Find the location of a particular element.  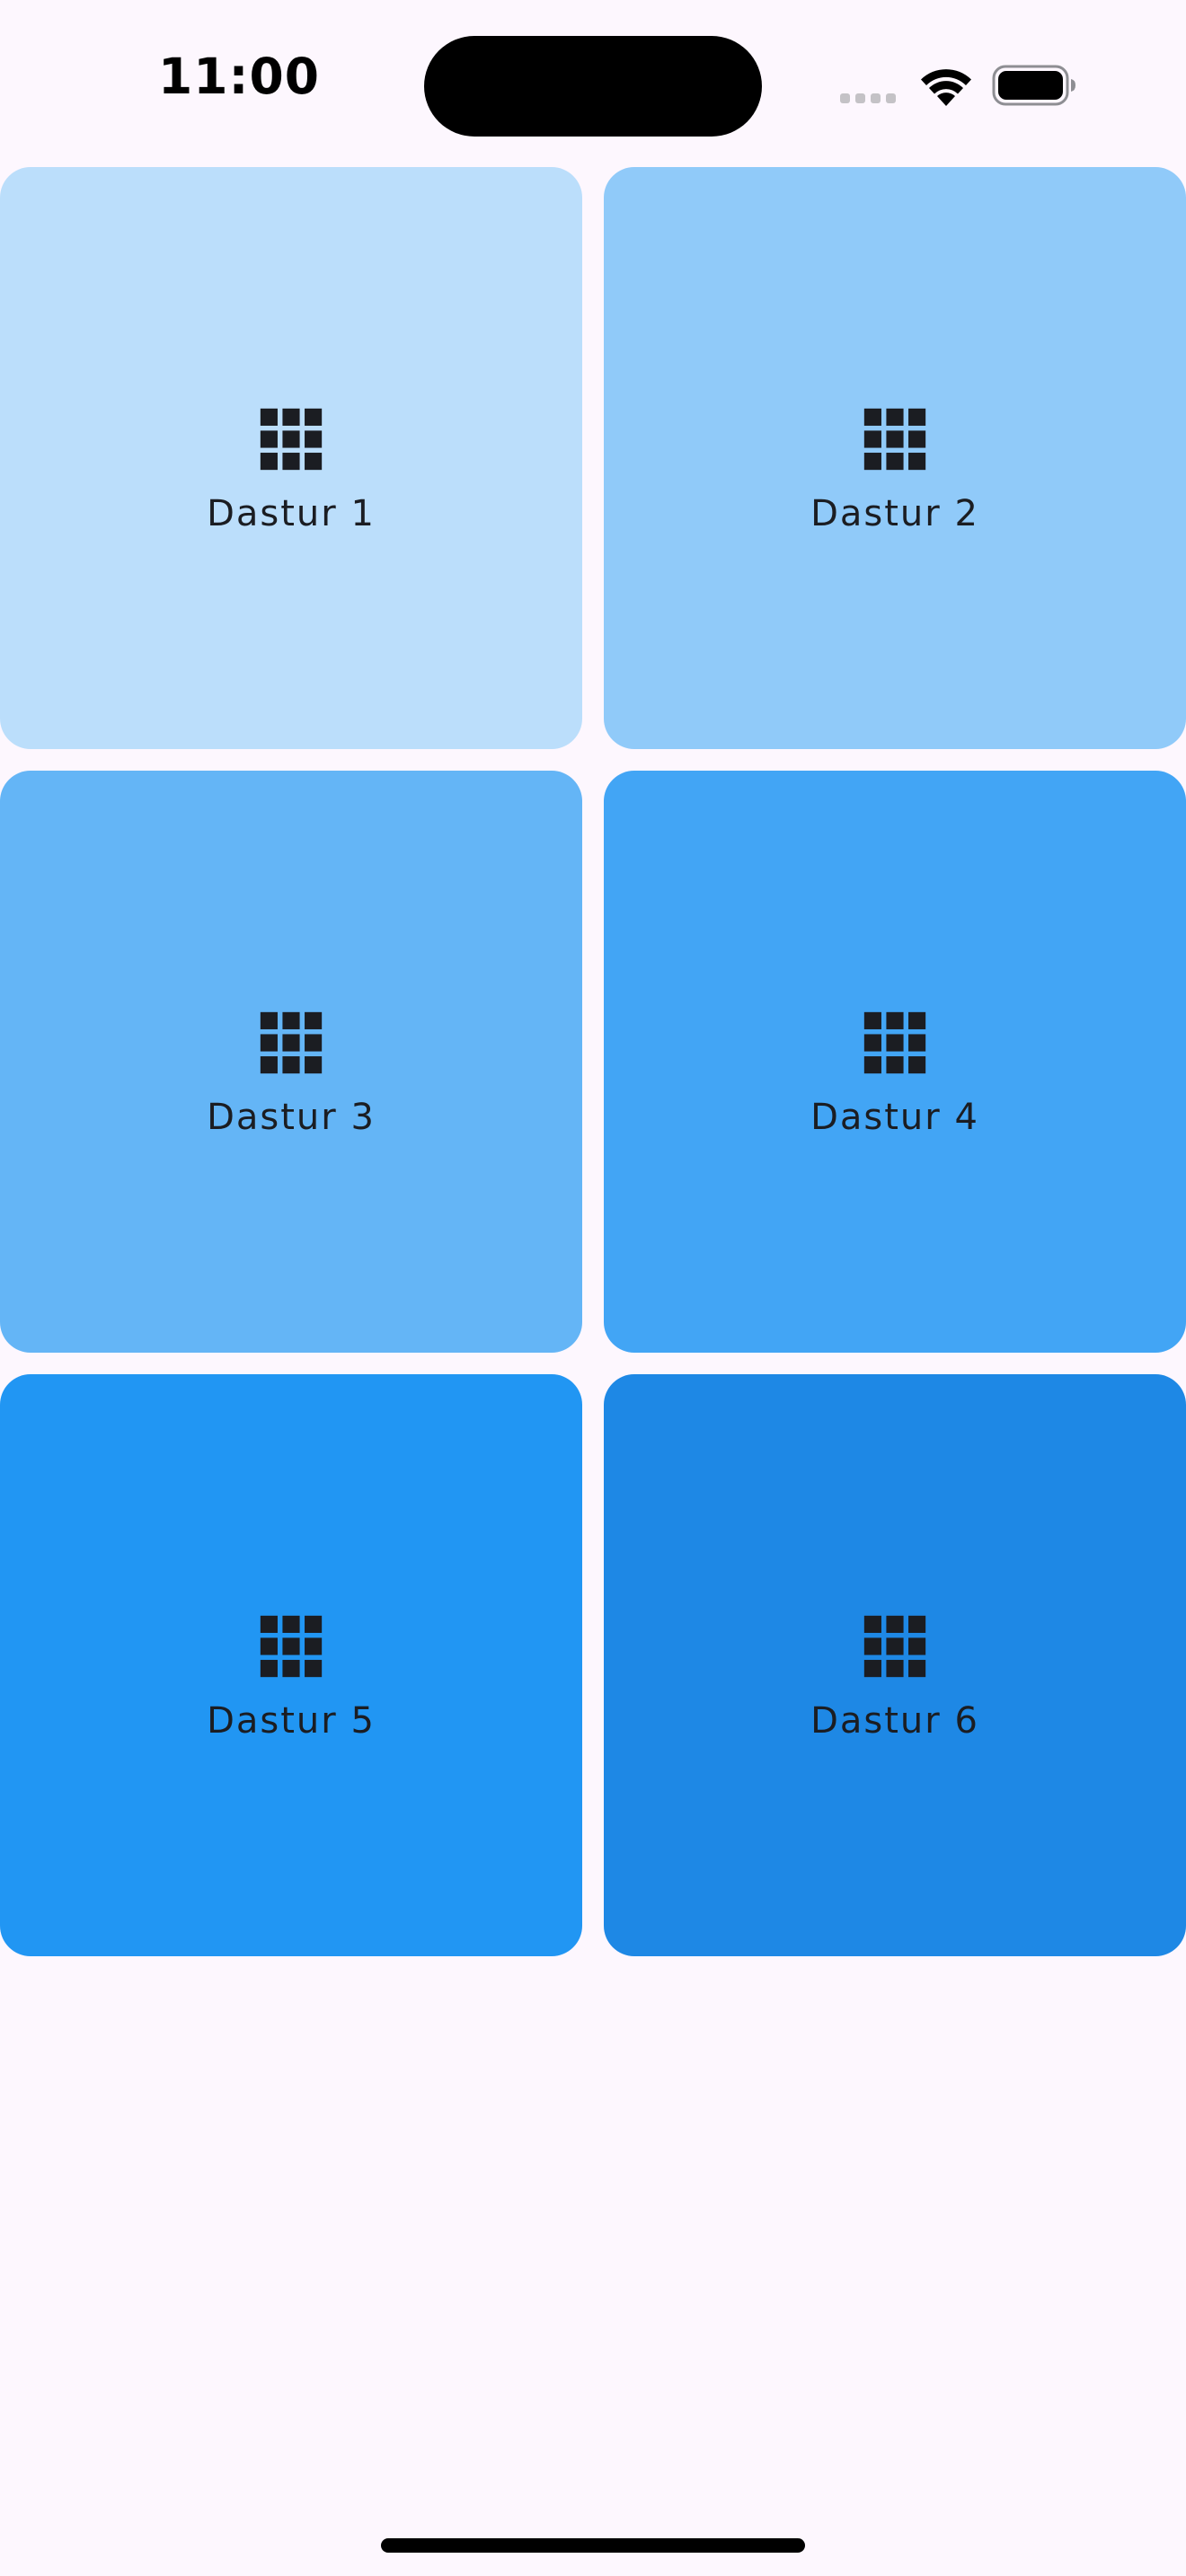

tile-dastur-3: Dastur 3 is located at coordinates (291, 1062).